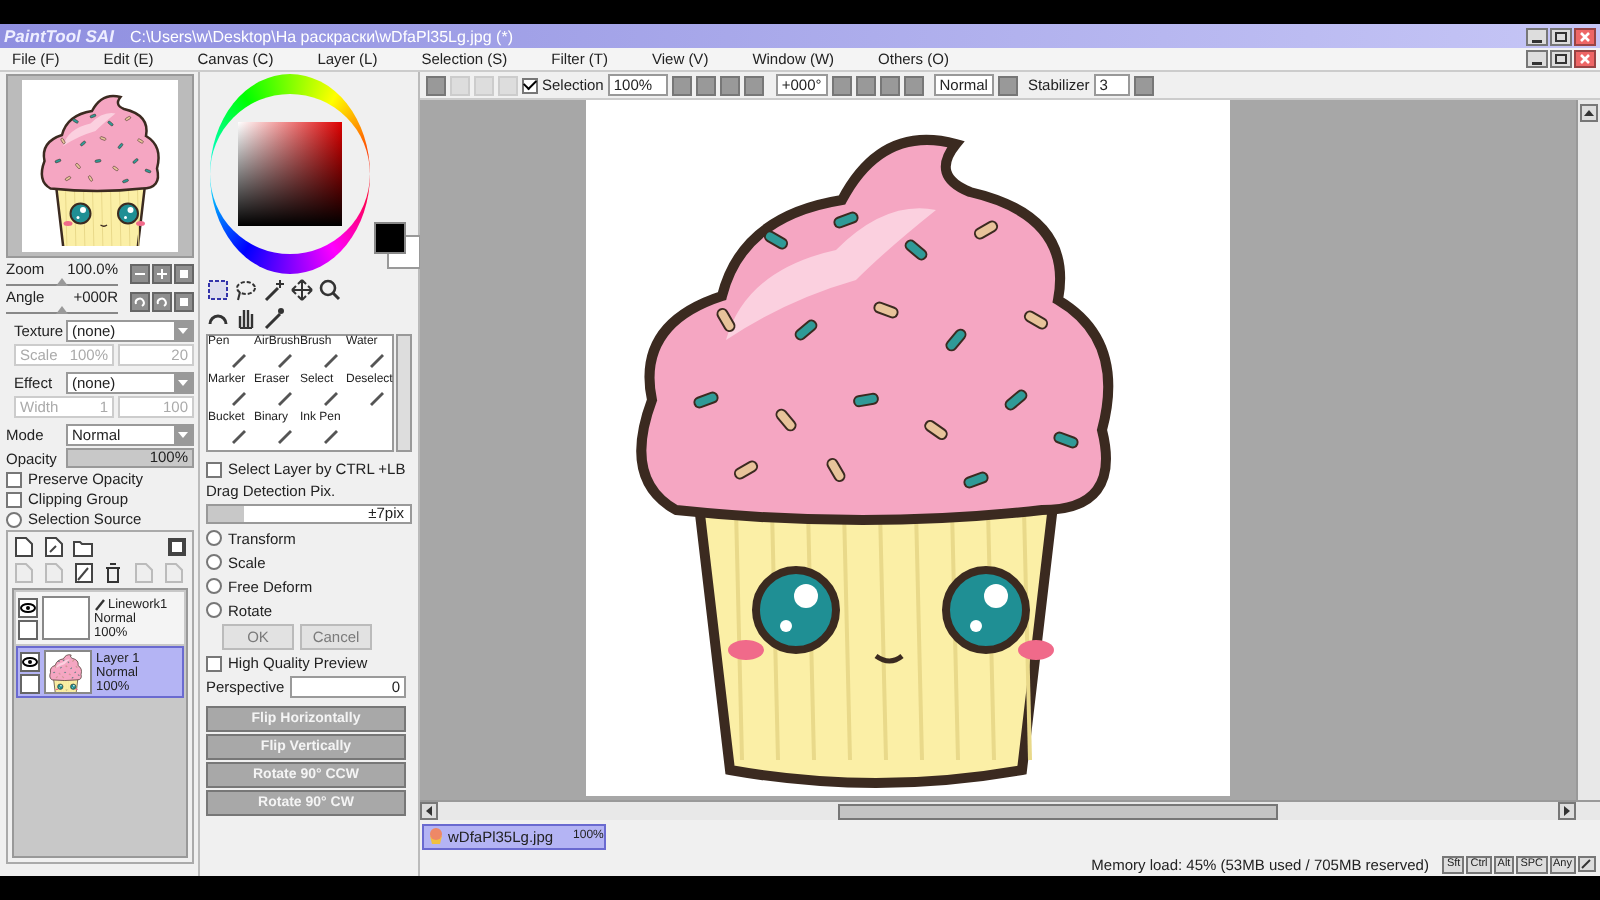 This screenshot has height=900, width=1600. Describe the element at coordinates (246, 318) in the screenshot. I see `hand-icon` at that location.